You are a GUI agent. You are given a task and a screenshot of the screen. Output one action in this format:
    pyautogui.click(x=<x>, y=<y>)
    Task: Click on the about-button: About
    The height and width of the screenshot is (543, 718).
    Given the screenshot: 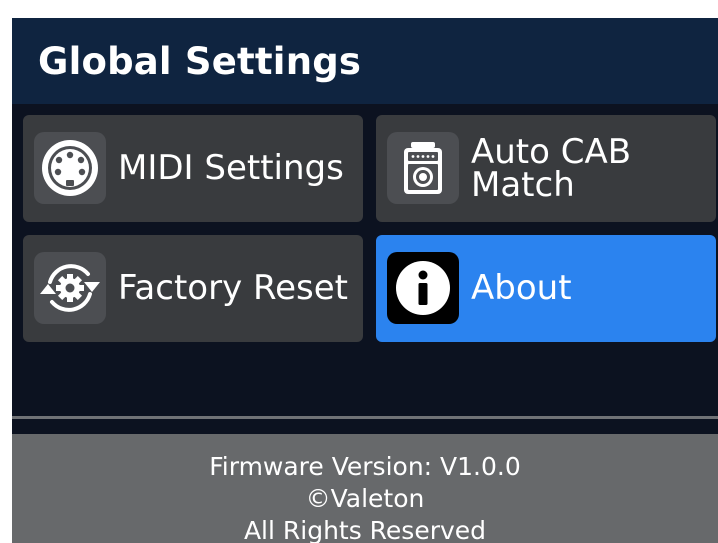 What is the action you would take?
    pyautogui.click(x=546, y=288)
    